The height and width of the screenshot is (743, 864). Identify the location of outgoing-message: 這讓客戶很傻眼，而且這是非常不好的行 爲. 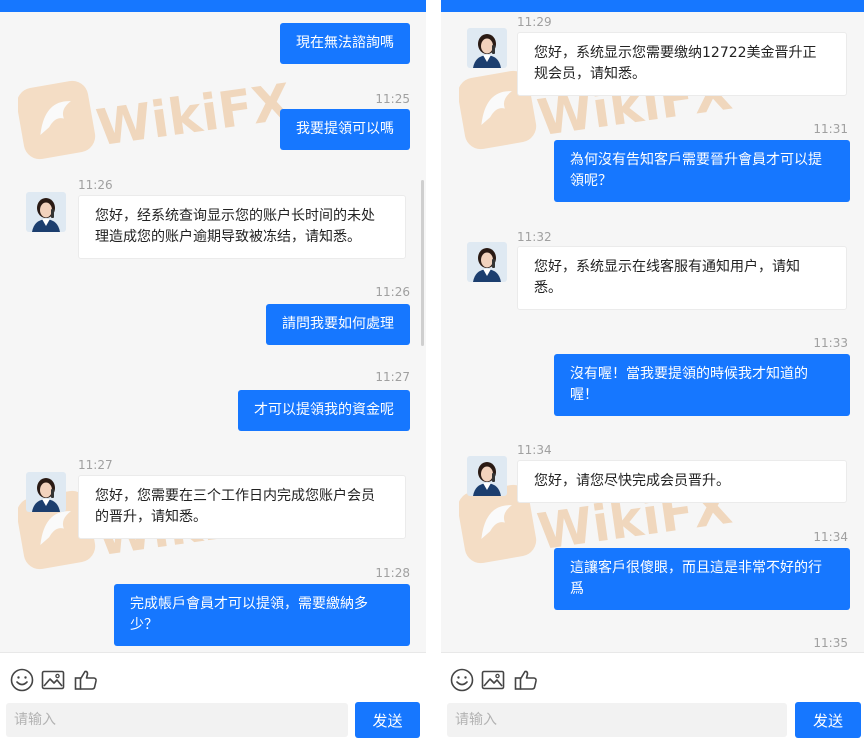
(702, 579).